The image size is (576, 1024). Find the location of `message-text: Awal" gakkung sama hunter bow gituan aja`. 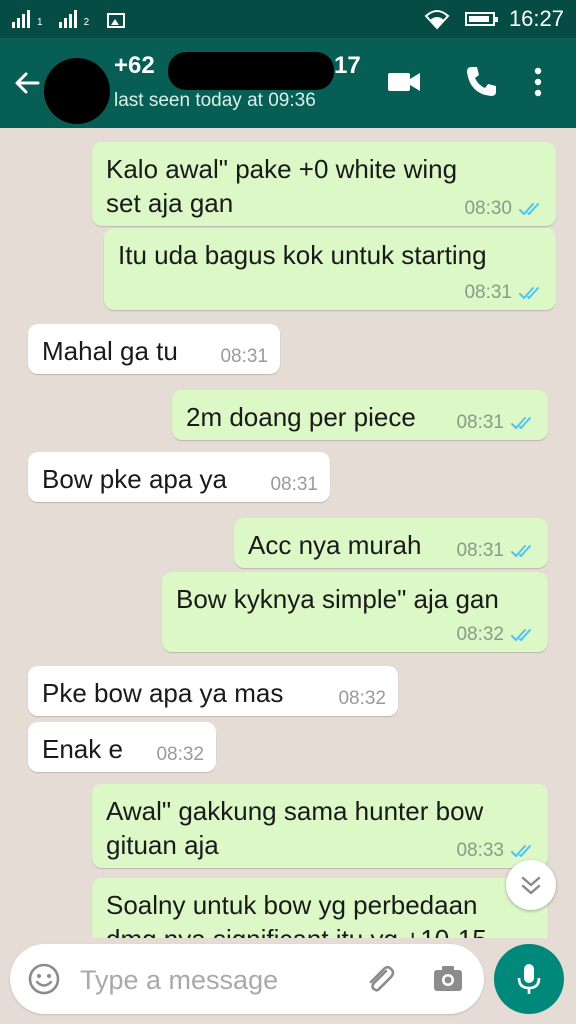

message-text: Awal" gakkung sama hunter bow gituan aja is located at coordinates (295, 828).